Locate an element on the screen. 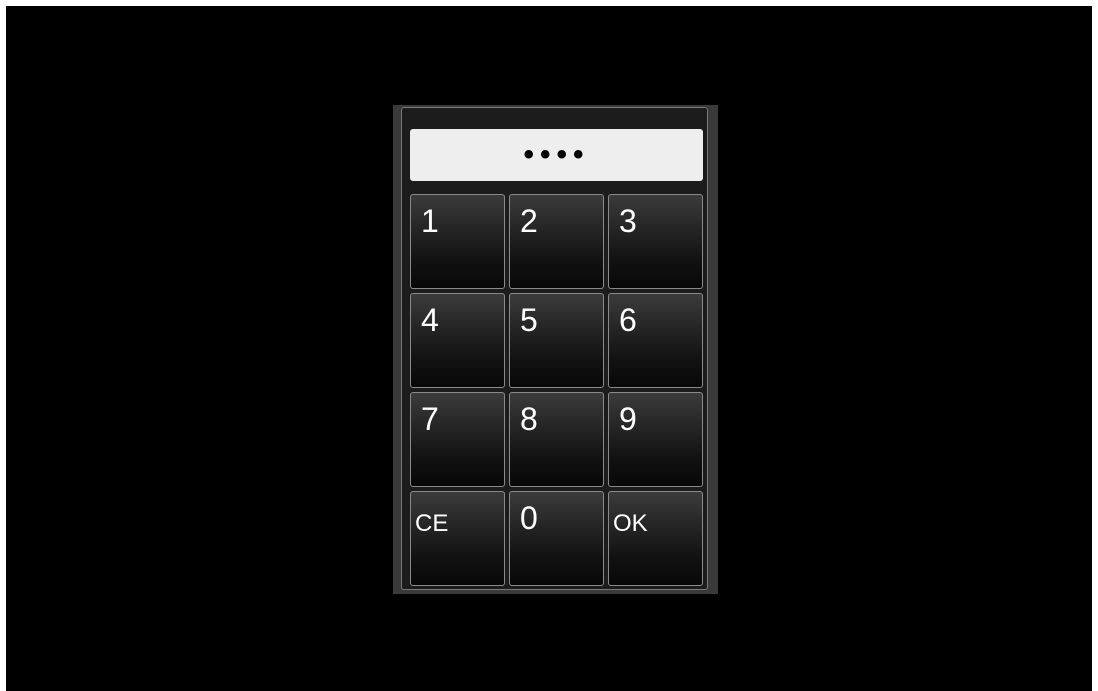 This screenshot has width=1098, height=691. pin-entry-display: •••• is located at coordinates (556, 155).